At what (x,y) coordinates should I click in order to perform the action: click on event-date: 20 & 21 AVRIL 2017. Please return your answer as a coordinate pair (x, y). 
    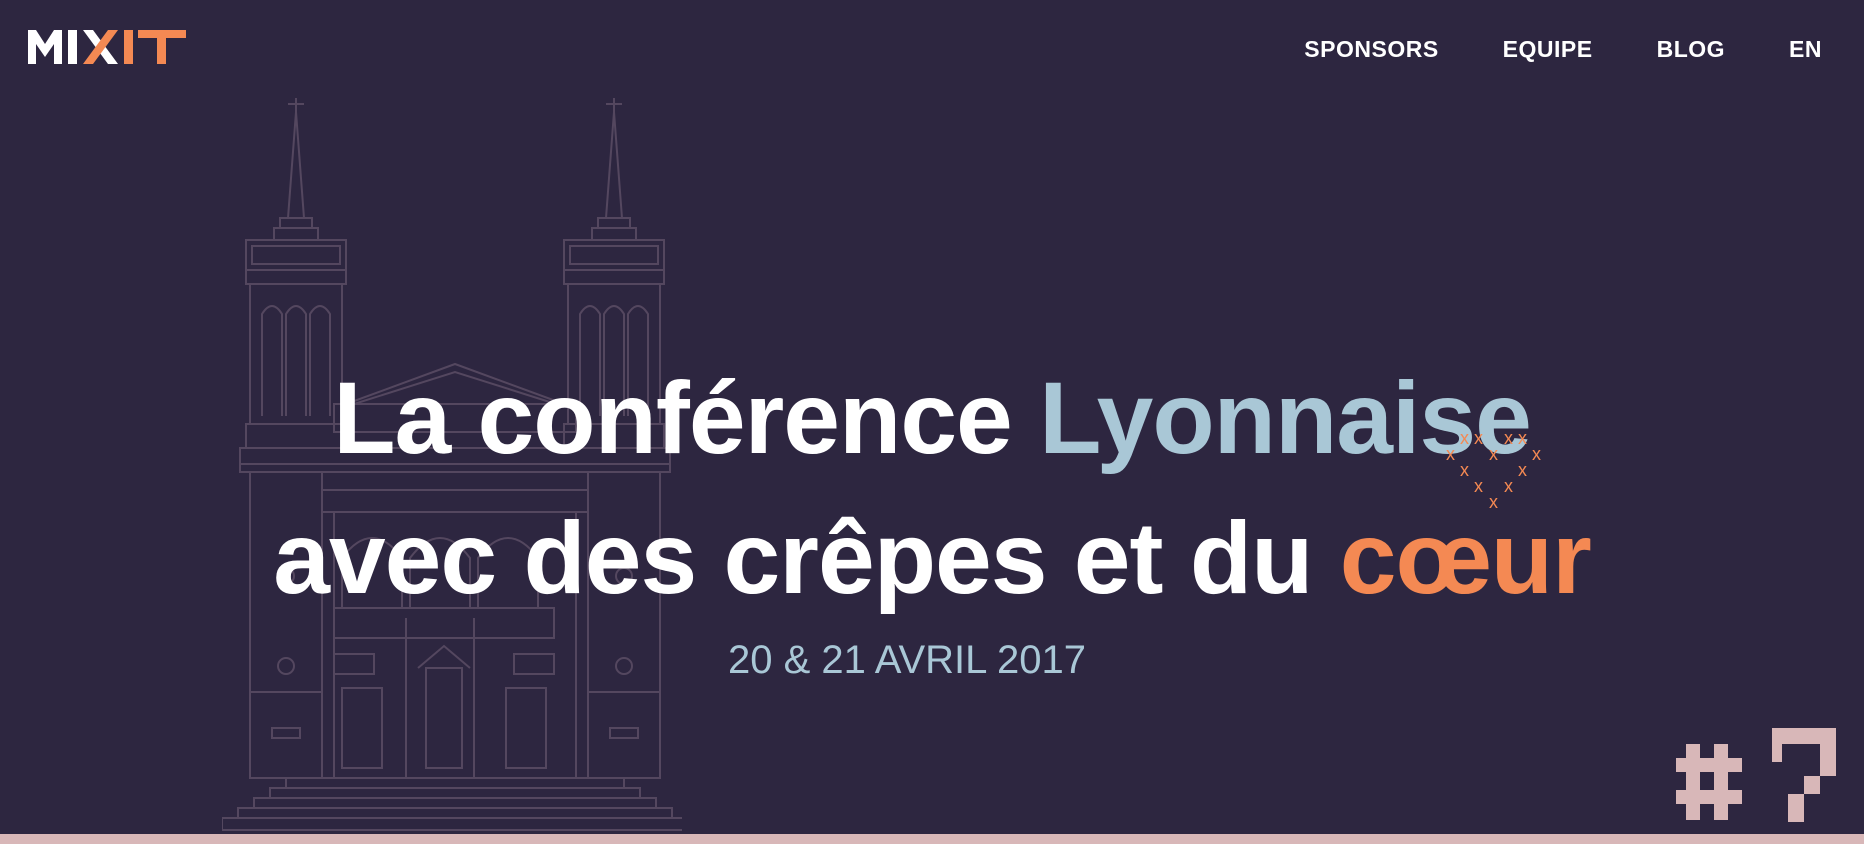
    Looking at the image, I should click on (907, 660).